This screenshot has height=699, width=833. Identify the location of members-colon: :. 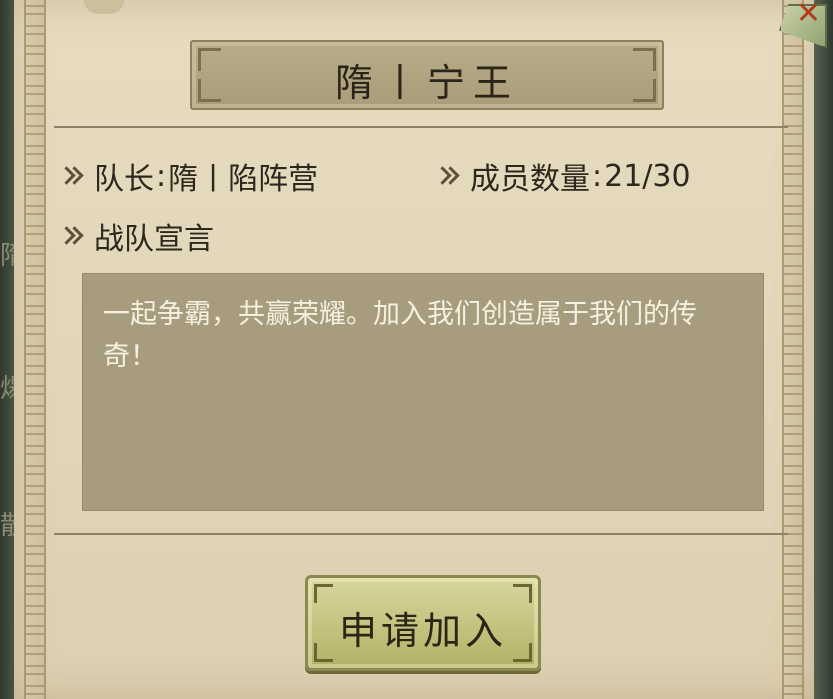
(597, 176).